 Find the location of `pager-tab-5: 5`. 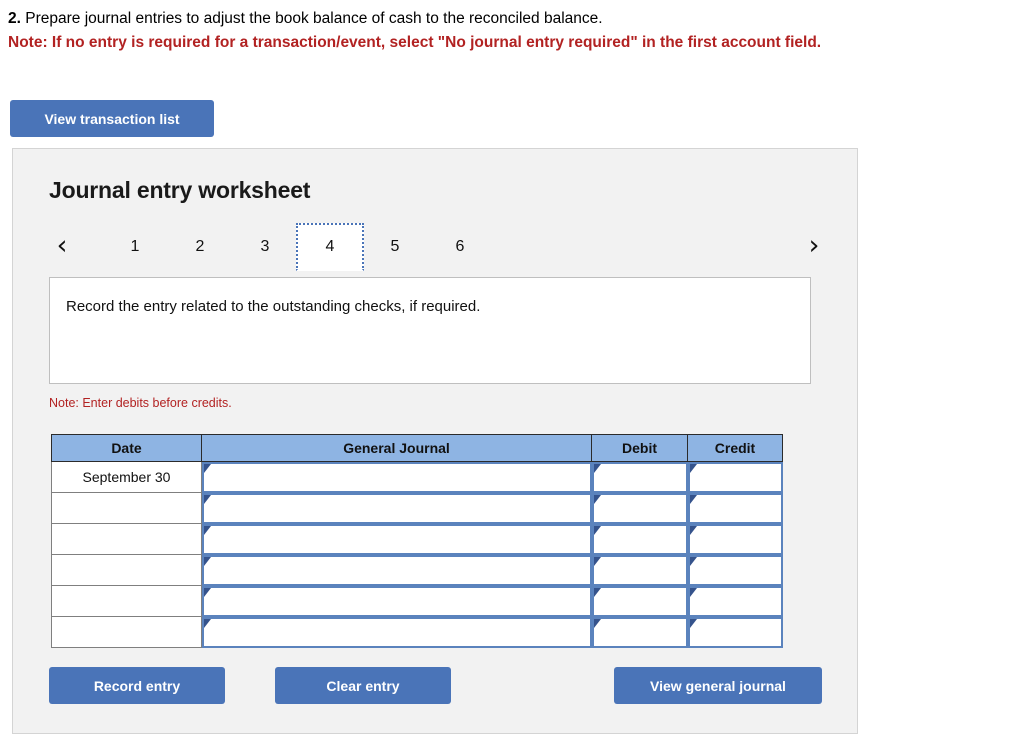

pager-tab-5: 5 is located at coordinates (395, 247).